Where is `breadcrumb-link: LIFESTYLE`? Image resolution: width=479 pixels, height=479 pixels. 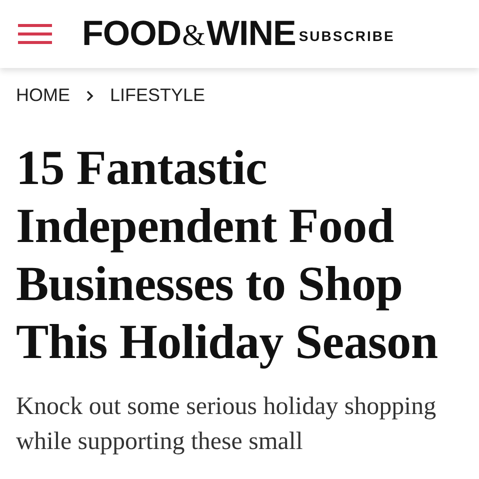 breadcrumb-link: LIFESTYLE is located at coordinates (158, 95).